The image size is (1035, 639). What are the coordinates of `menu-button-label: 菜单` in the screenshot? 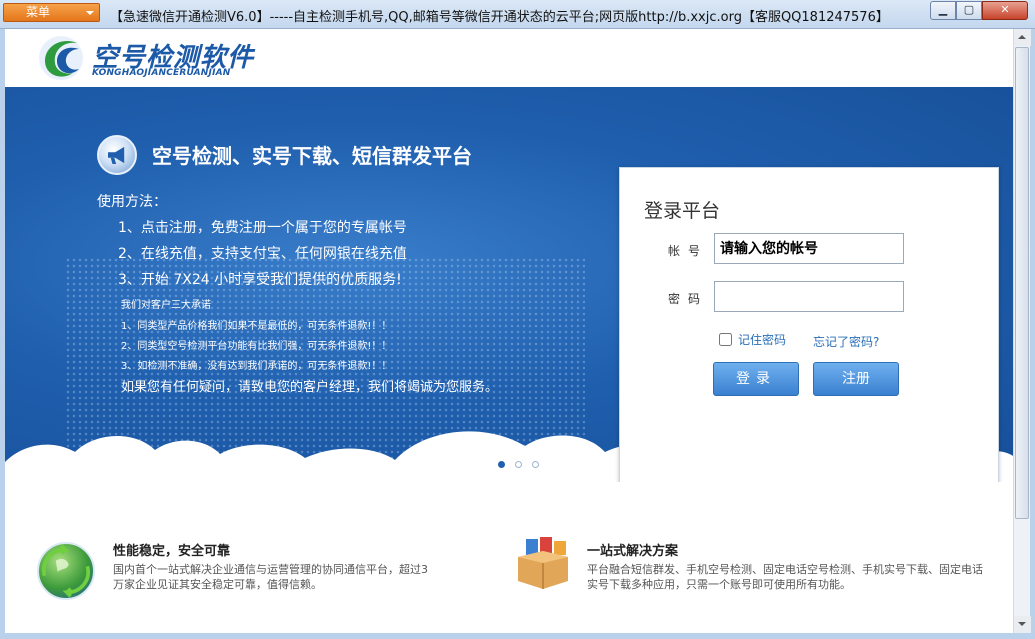 It's located at (38, 12).